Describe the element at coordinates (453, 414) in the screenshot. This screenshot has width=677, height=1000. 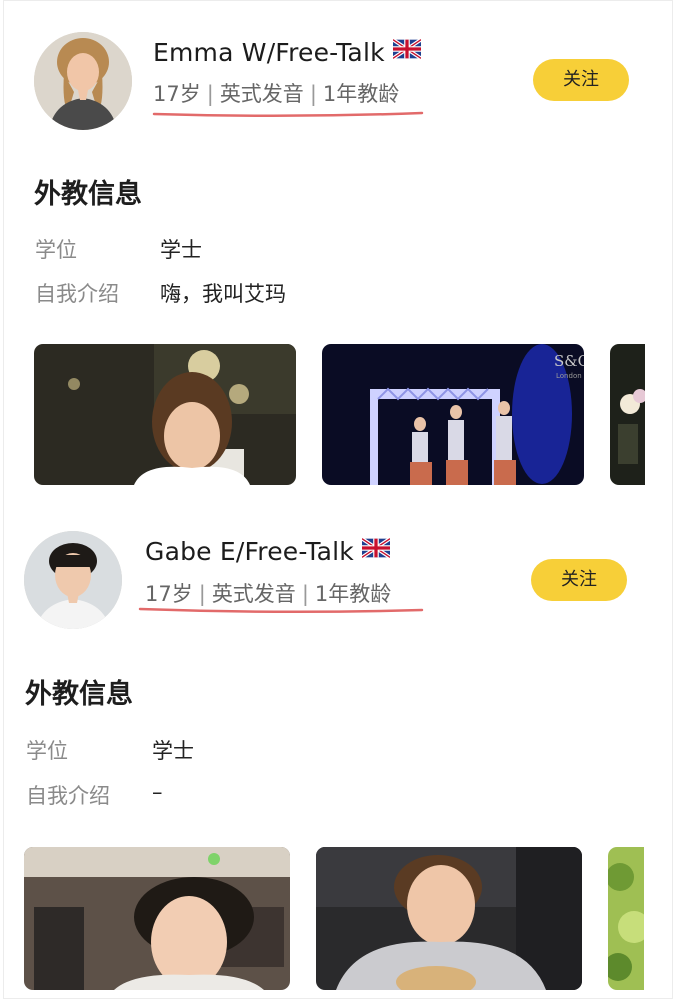
I see `teacher-photo: S&C London` at that location.